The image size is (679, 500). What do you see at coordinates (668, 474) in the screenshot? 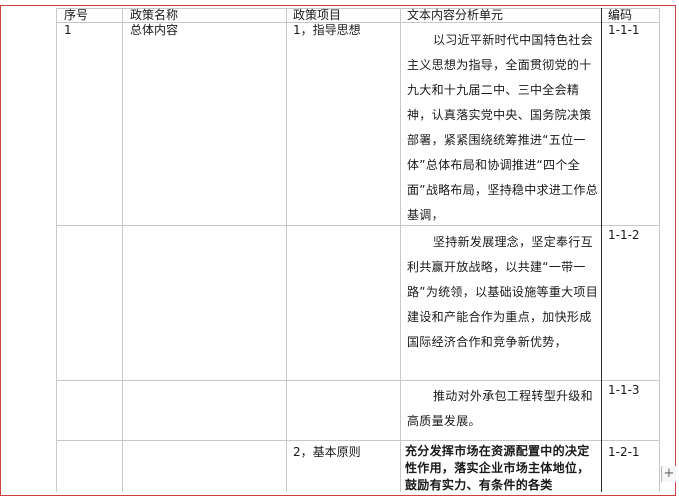
I see `scroll-expand-button: +` at bounding box center [668, 474].